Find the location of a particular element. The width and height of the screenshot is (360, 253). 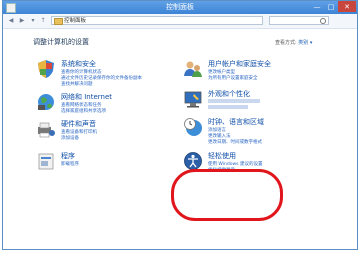

navigation-bar: ◀ ▶ ▾ ↑ 控制面板 is located at coordinates (180, 21).